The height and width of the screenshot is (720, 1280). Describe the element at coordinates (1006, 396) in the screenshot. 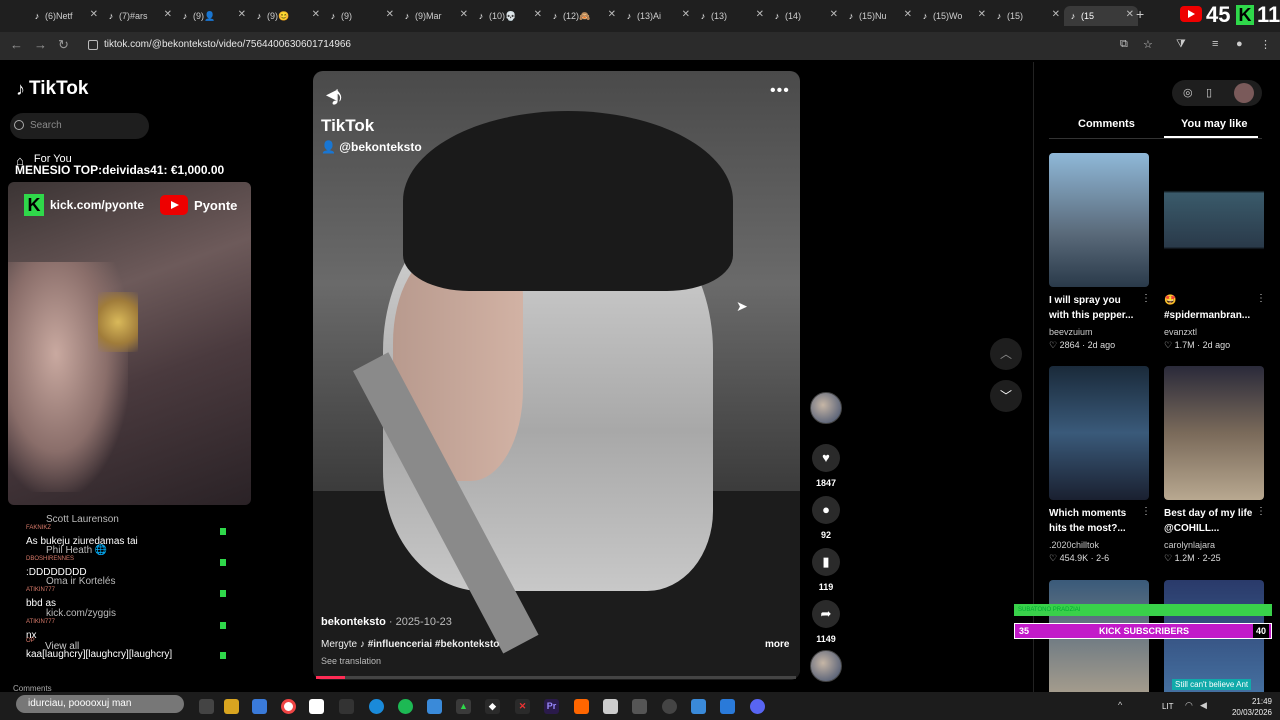

I see `next-video-icon: ﹀` at that location.